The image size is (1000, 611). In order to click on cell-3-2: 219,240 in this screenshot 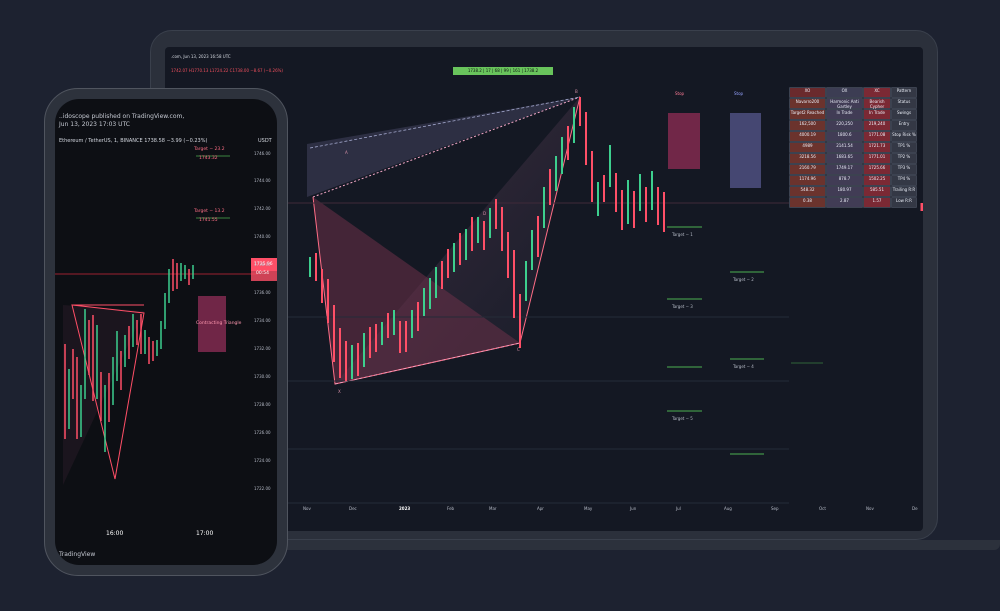, I will do `click(877, 125)`.